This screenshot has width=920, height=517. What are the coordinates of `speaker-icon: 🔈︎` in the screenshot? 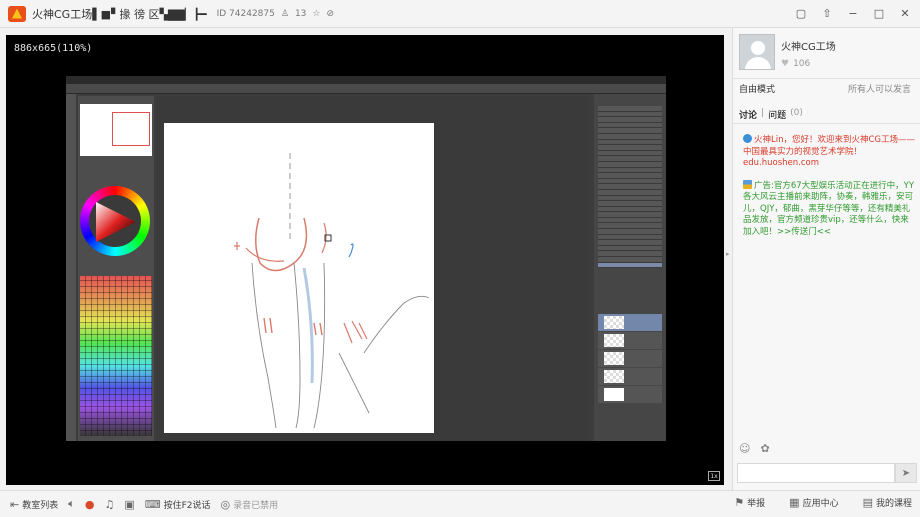 It's located at (71, 503).